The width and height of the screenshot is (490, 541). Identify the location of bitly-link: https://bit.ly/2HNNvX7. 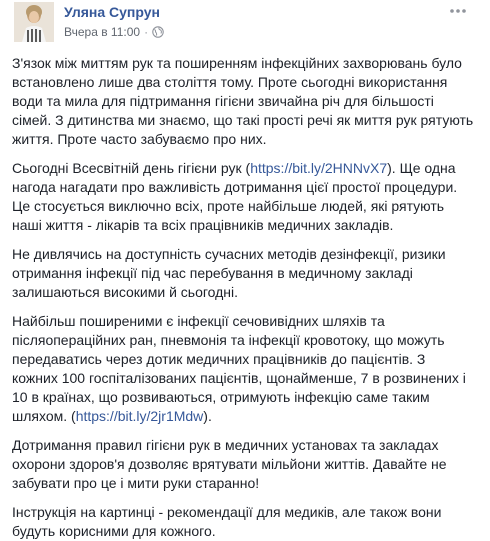
(318, 168).